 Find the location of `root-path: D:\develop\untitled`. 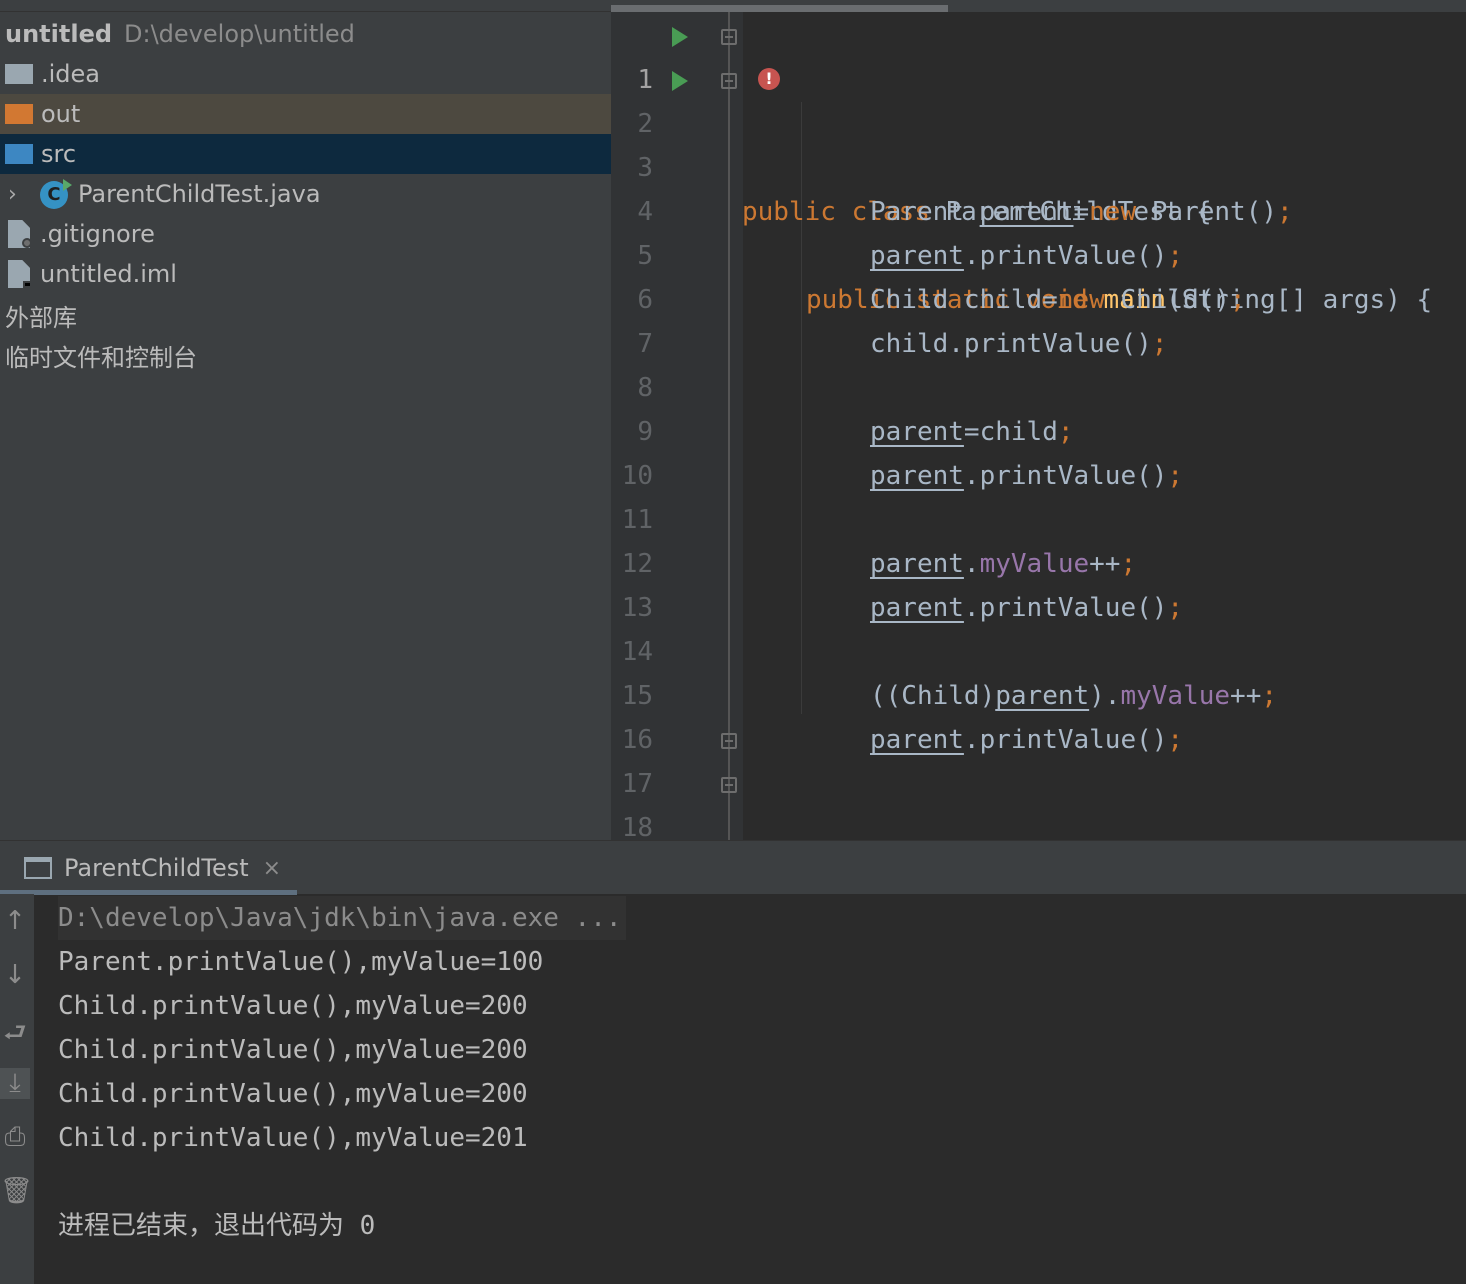

root-path: D:\develop\untitled is located at coordinates (239, 34).